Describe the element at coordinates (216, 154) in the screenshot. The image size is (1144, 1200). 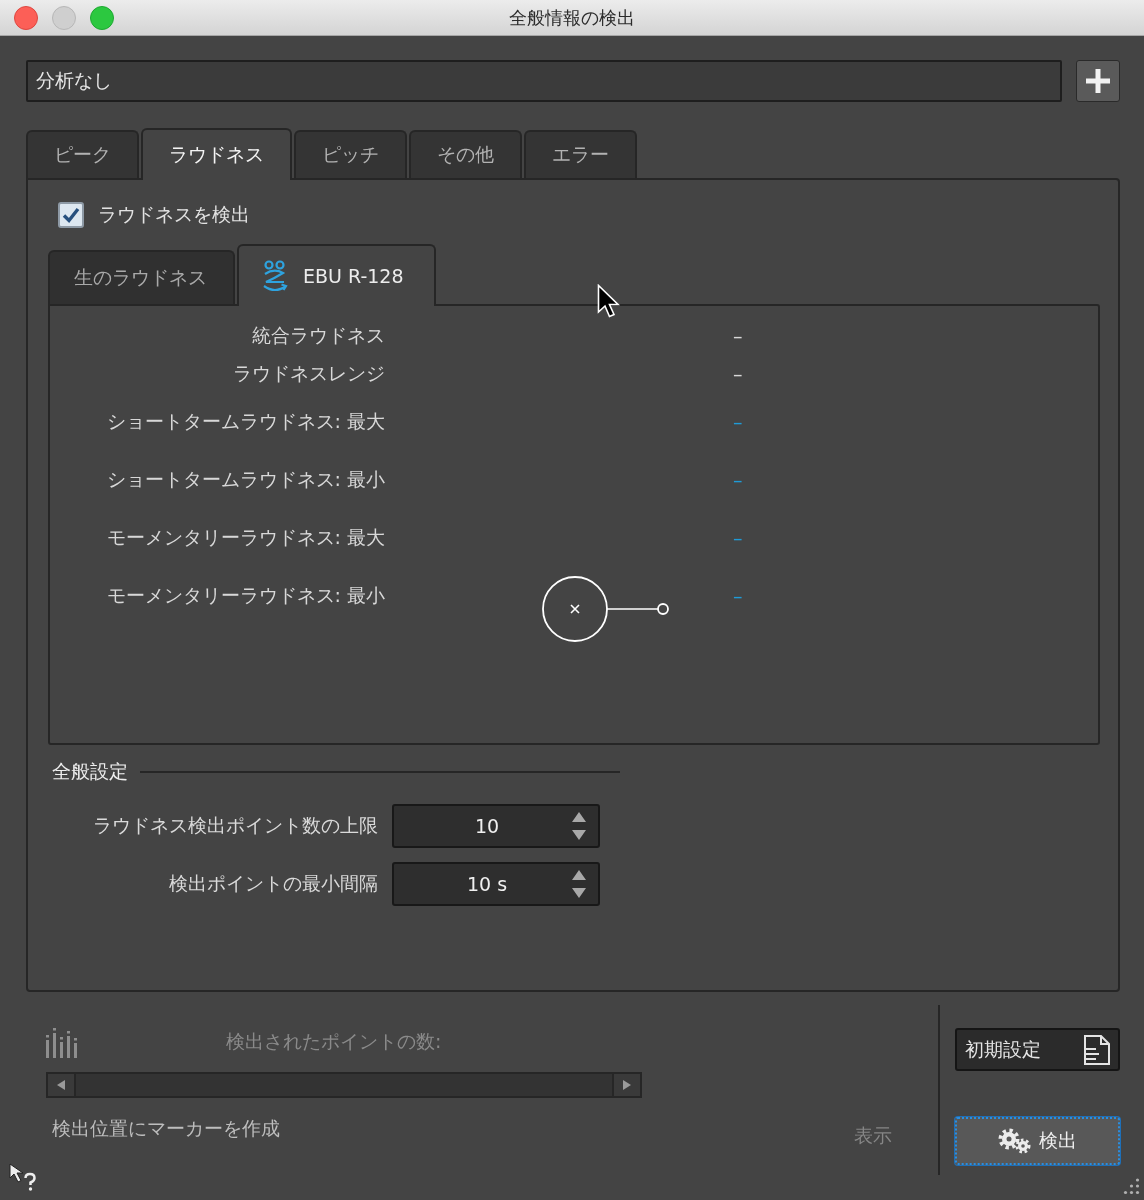
I see `tab: ラウドネス` at that location.